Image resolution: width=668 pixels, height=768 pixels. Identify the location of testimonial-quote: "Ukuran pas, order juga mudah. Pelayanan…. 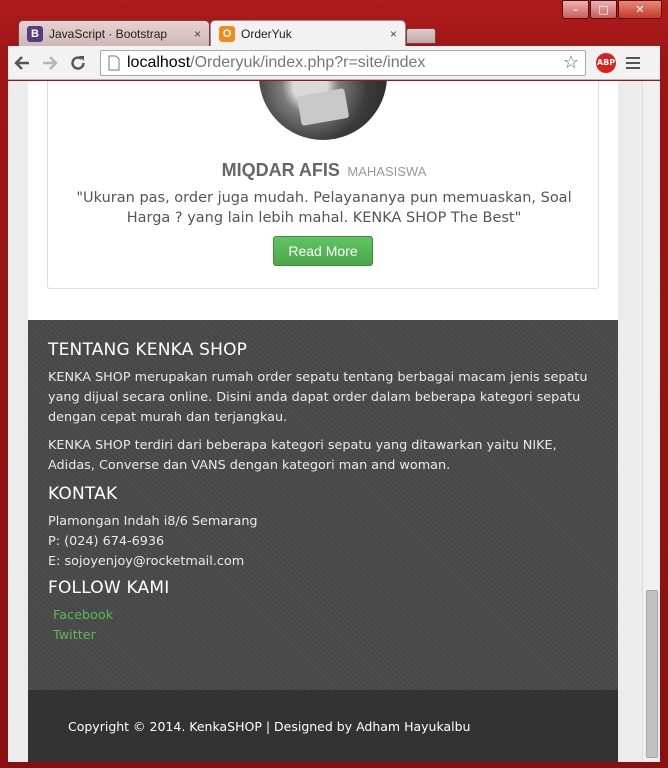
(324, 208).